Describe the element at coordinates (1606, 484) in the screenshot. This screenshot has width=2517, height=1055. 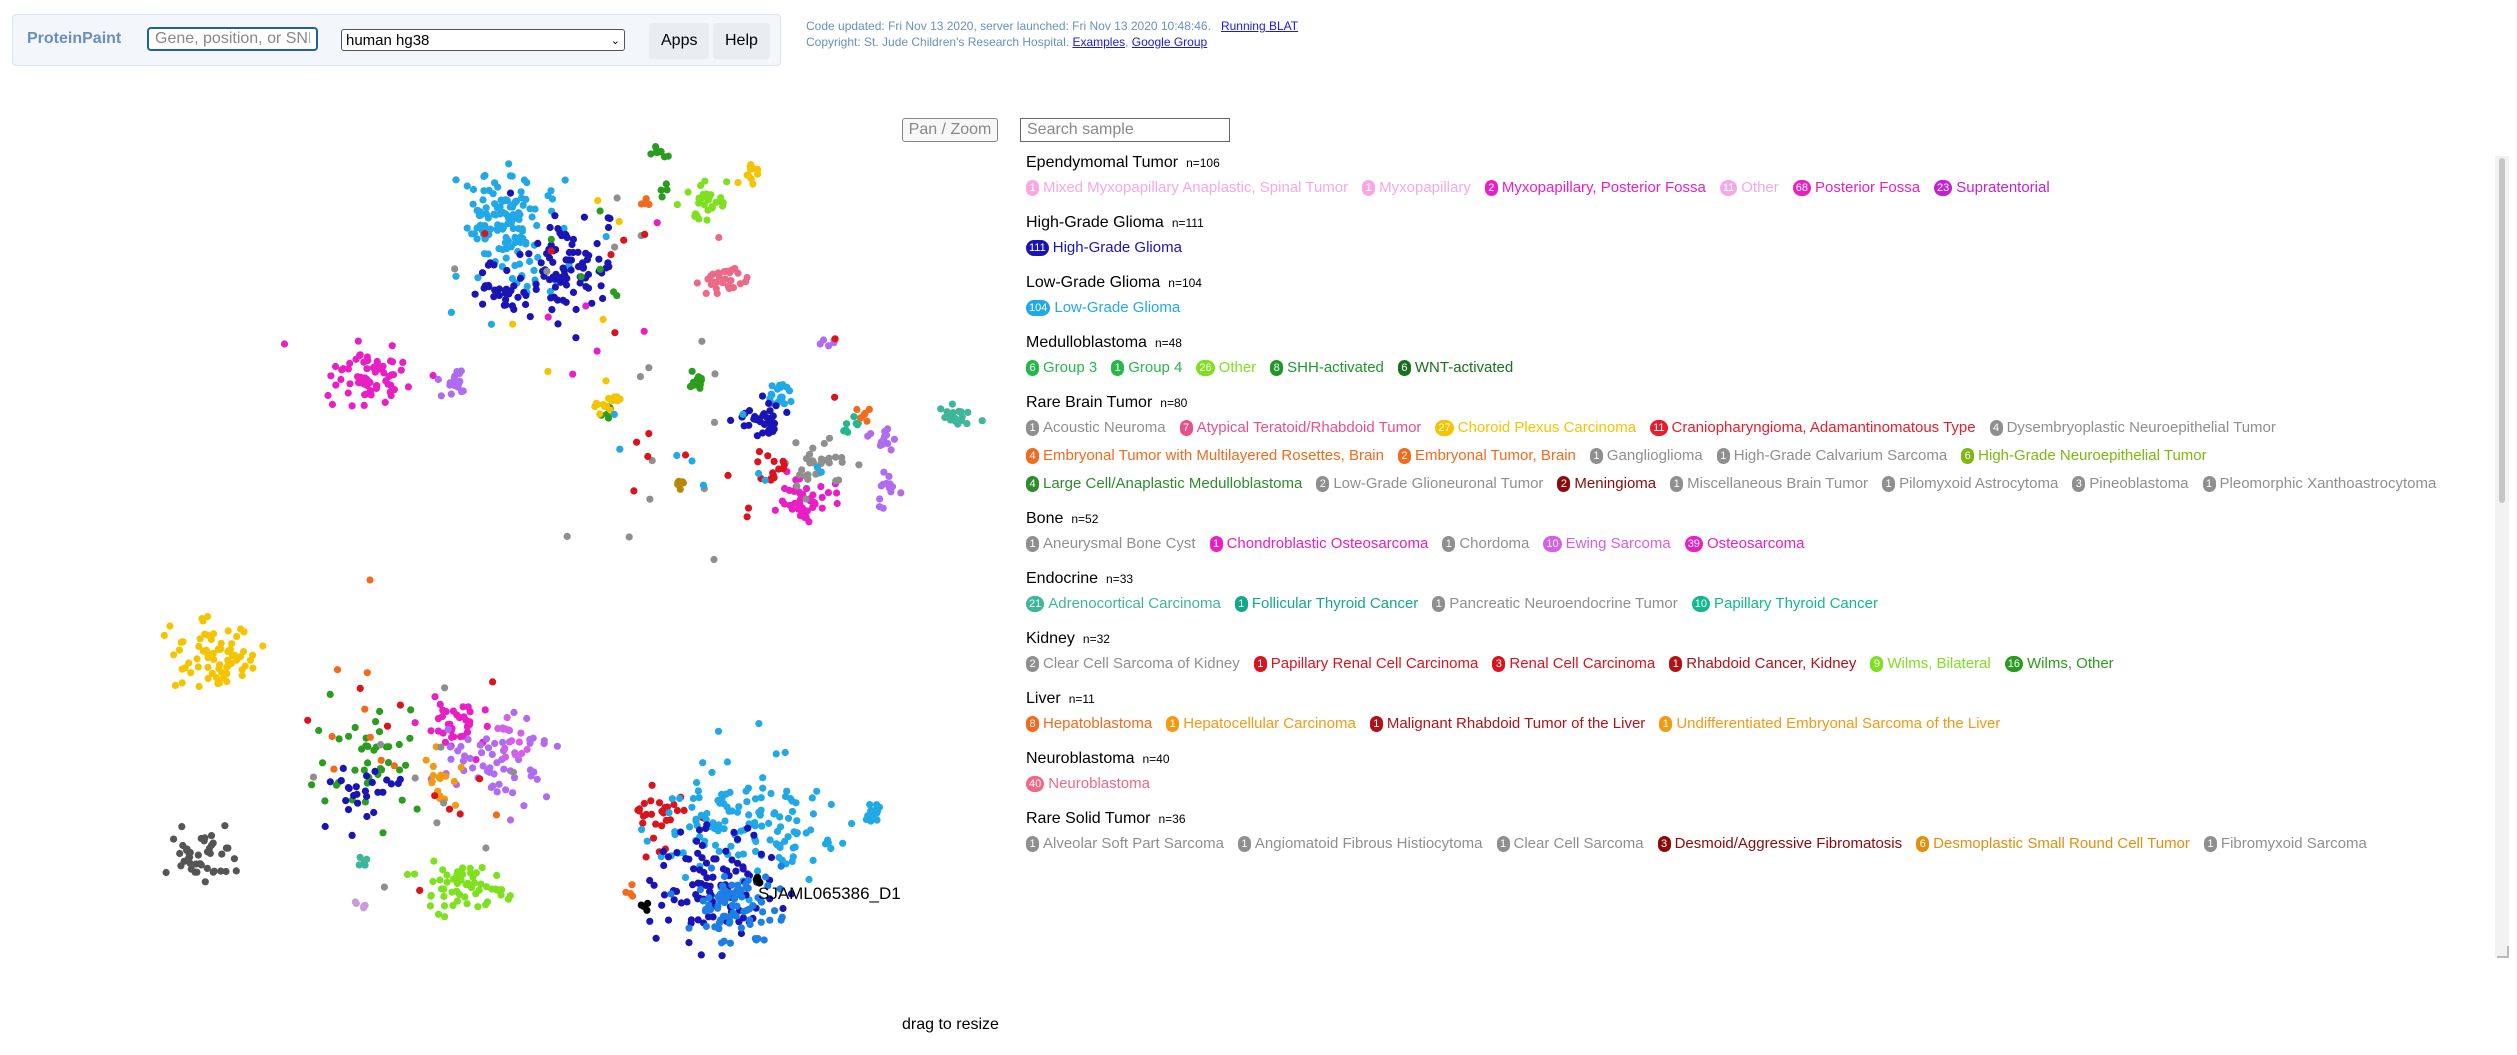
I see `legend-item: 2 Meningioma` at that location.